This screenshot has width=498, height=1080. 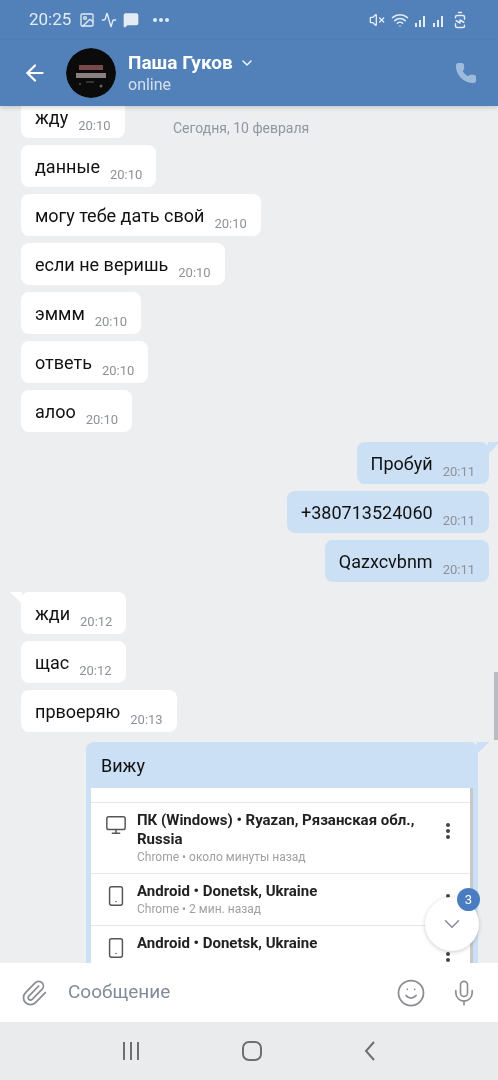 I want to click on message-text: если не веришь, so click(x=102, y=265).